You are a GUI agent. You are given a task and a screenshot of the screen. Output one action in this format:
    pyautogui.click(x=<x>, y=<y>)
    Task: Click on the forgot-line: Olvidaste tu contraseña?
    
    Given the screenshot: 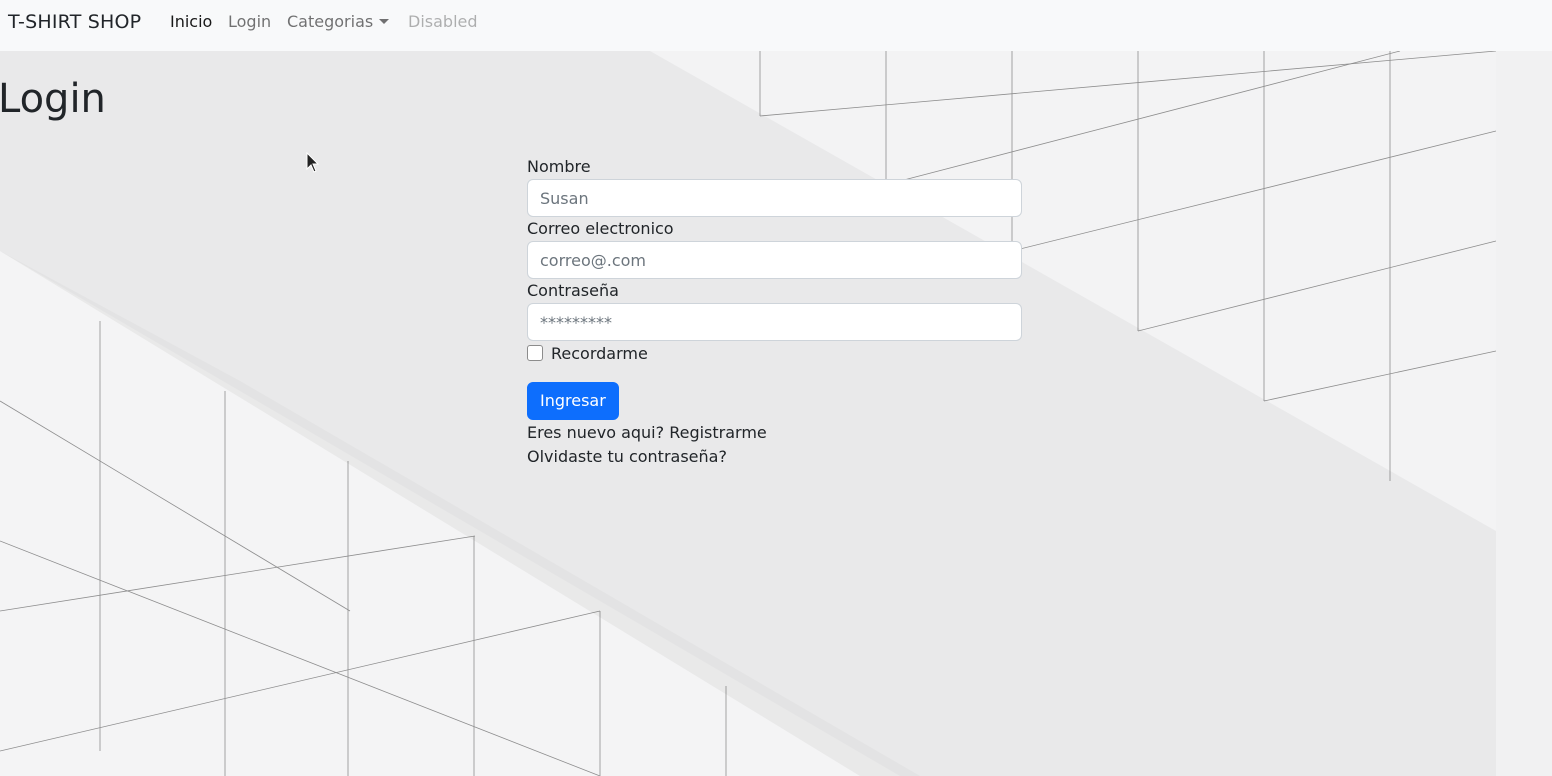 What is the action you would take?
    pyautogui.click(x=774, y=457)
    